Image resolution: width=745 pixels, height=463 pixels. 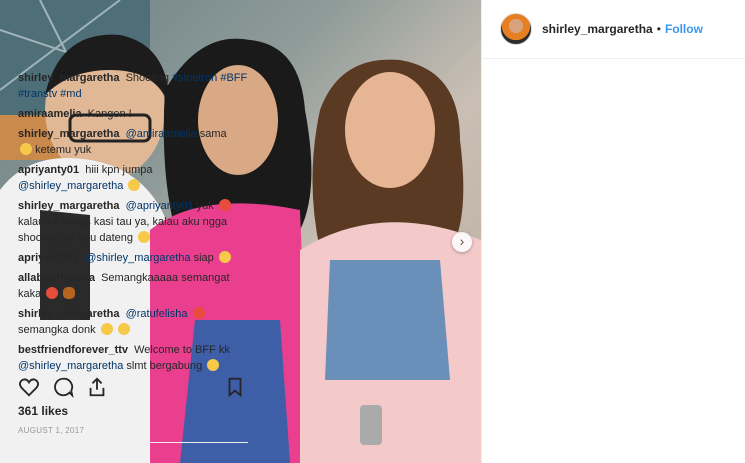 I want to click on chevron-right-icon: ›, so click(x=462, y=242).